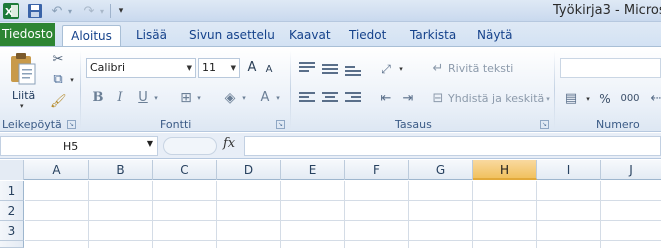  What do you see at coordinates (58, 60) in the screenshot?
I see `cut-icon: ✂` at bounding box center [58, 60].